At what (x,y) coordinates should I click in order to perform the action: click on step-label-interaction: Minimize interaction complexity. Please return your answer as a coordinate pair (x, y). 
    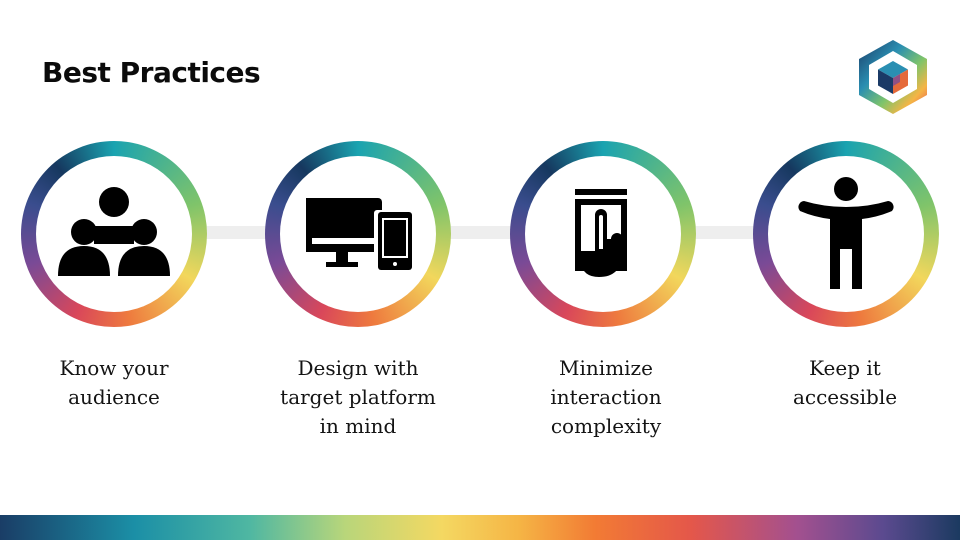
    Looking at the image, I should click on (606, 397).